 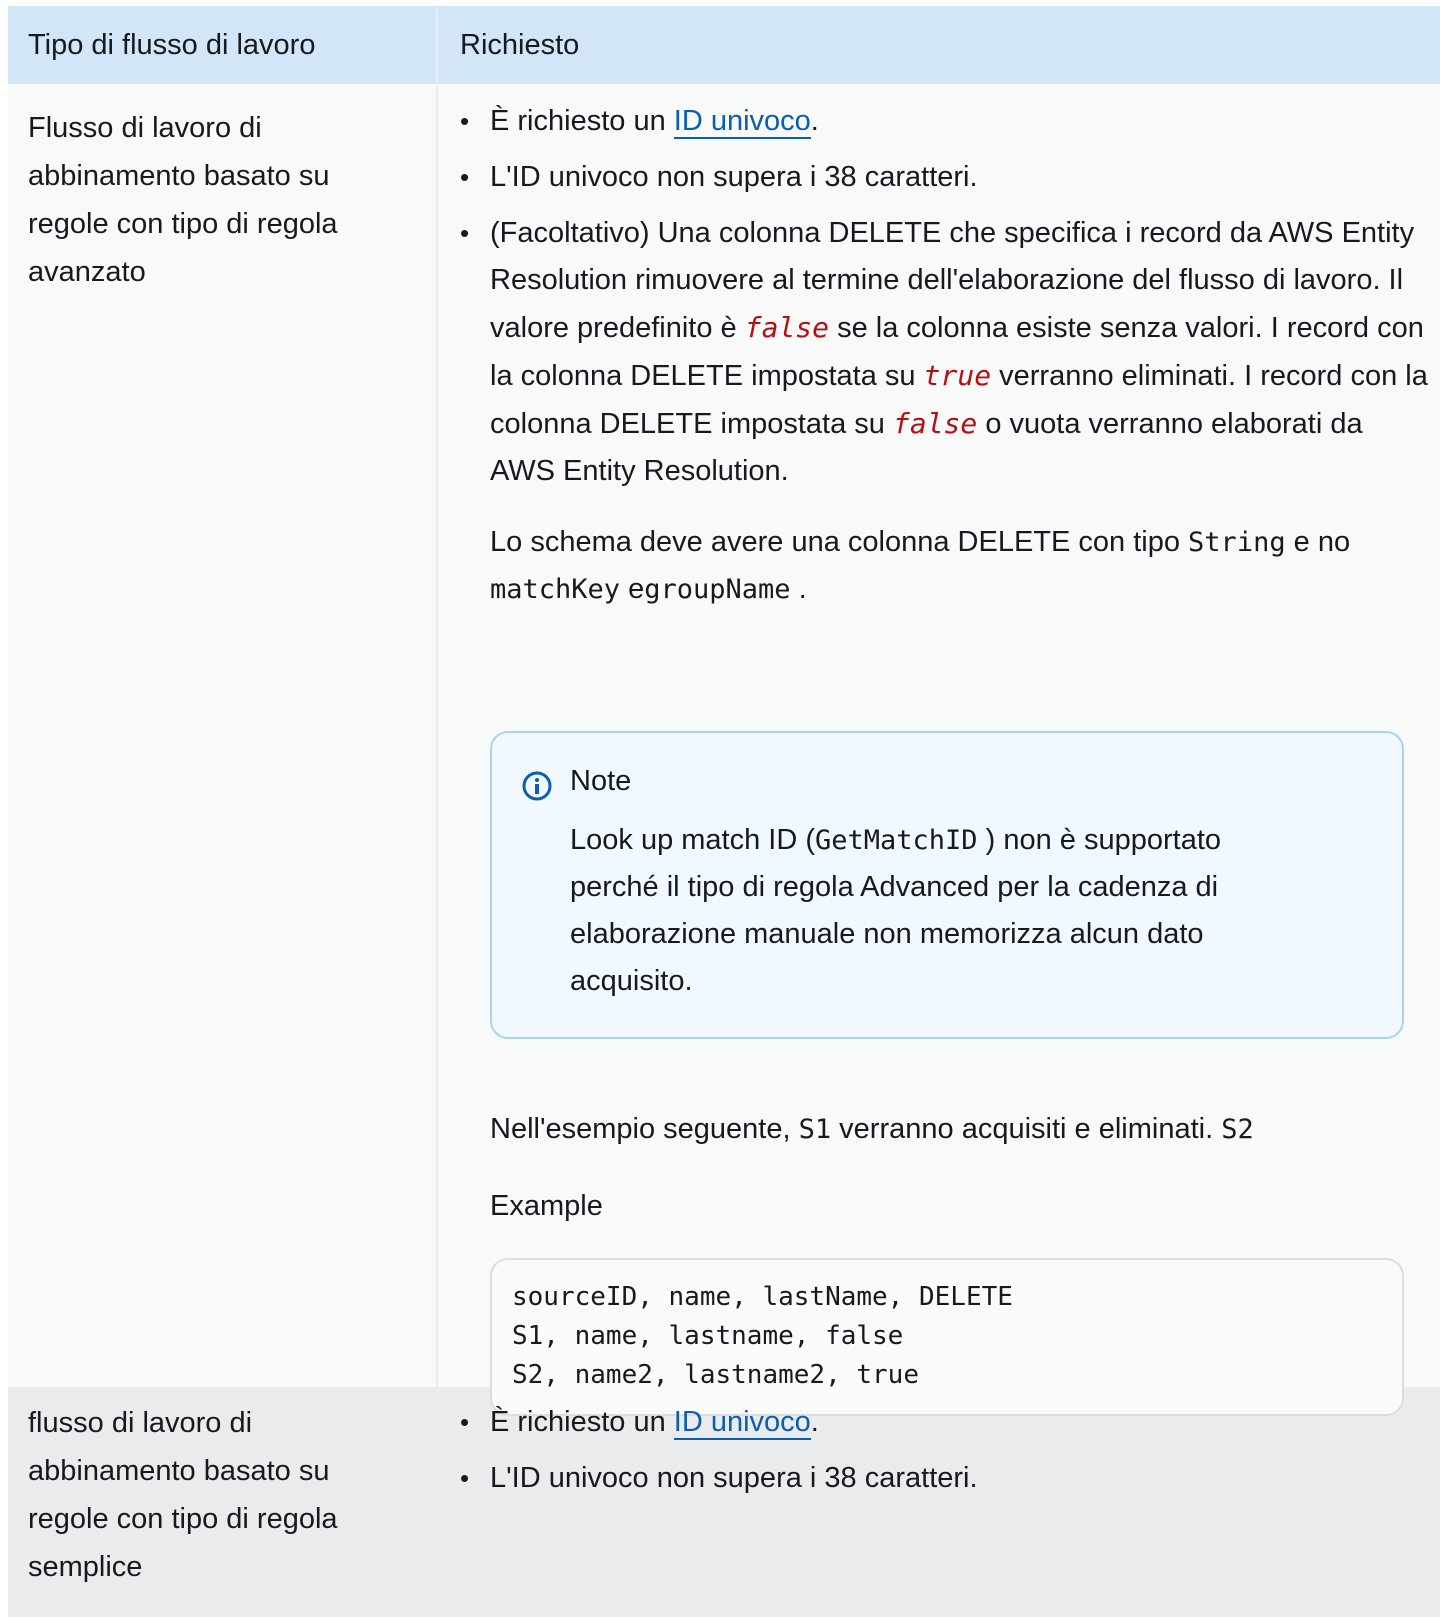 What do you see at coordinates (957, 375) in the screenshot?
I see `true-code: true` at bounding box center [957, 375].